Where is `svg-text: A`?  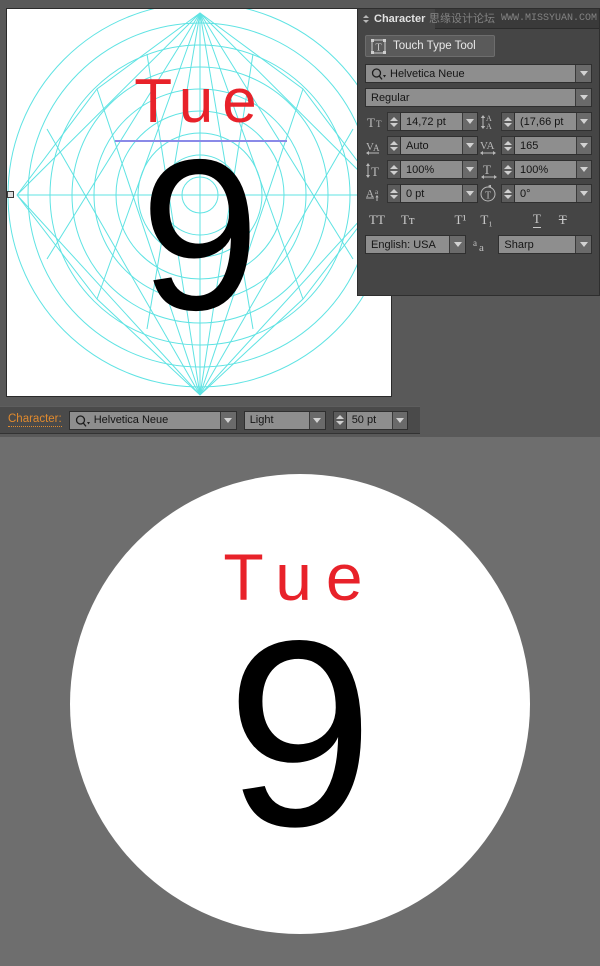 svg-text: A is located at coordinates (376, 148).